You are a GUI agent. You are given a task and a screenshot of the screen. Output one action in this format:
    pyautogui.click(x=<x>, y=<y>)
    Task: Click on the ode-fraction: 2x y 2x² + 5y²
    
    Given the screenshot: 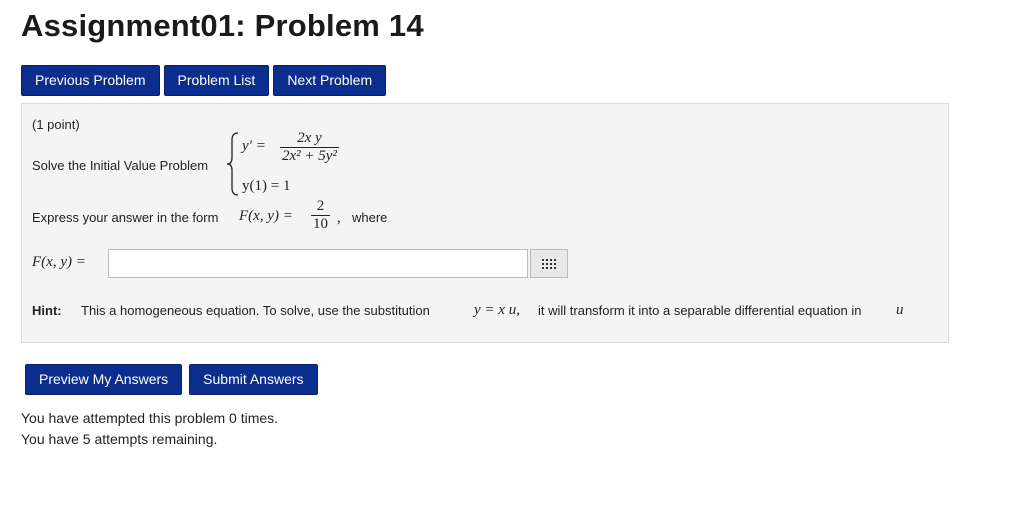 What is the action you would take?
    pyautogui.click(x=309, y=147)
    